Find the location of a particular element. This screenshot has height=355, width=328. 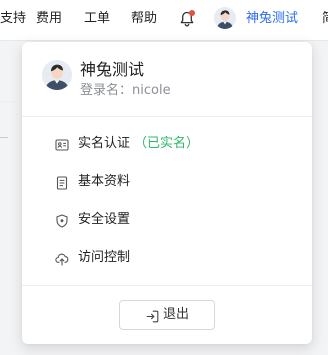

menu-item-verification: 实名认证 （已实名） is located at coordinates (167, 144).